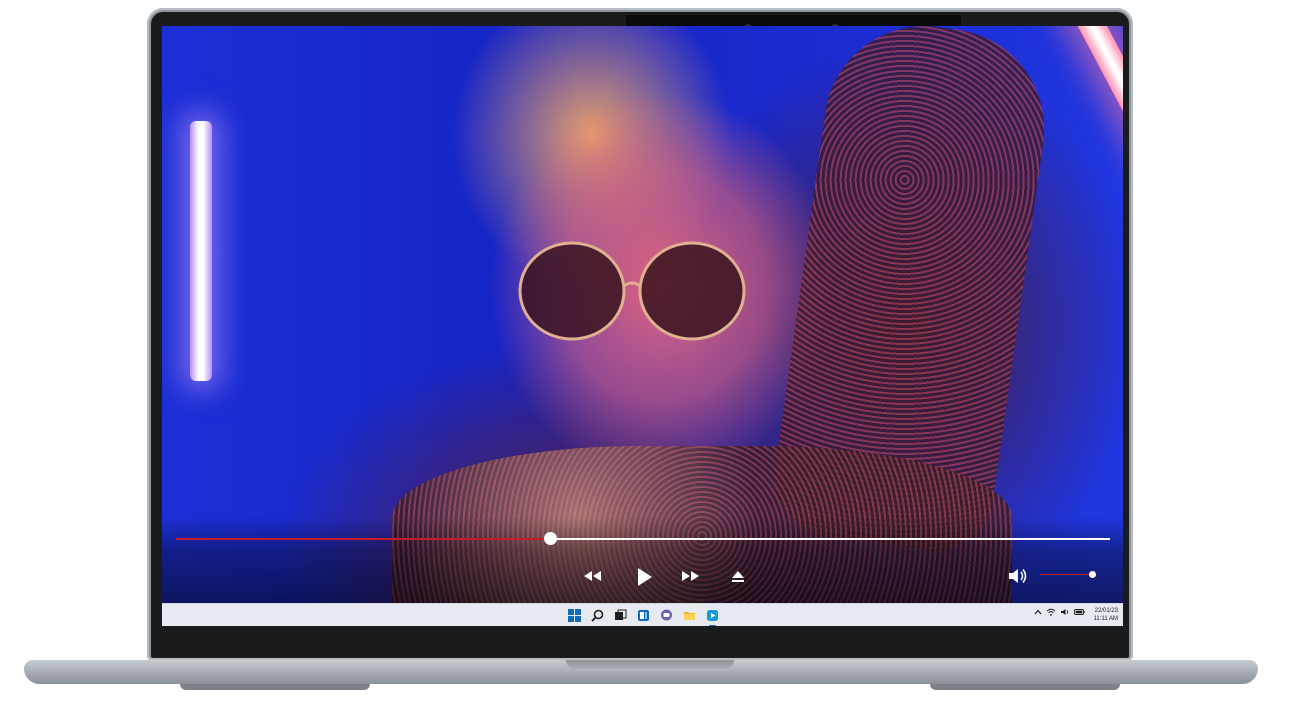 This screenshot has height=707, width=1300. Describe the element at coordinates (1106, 611) in the screenshot. I see `clock-date: 22/01/23` at that location.